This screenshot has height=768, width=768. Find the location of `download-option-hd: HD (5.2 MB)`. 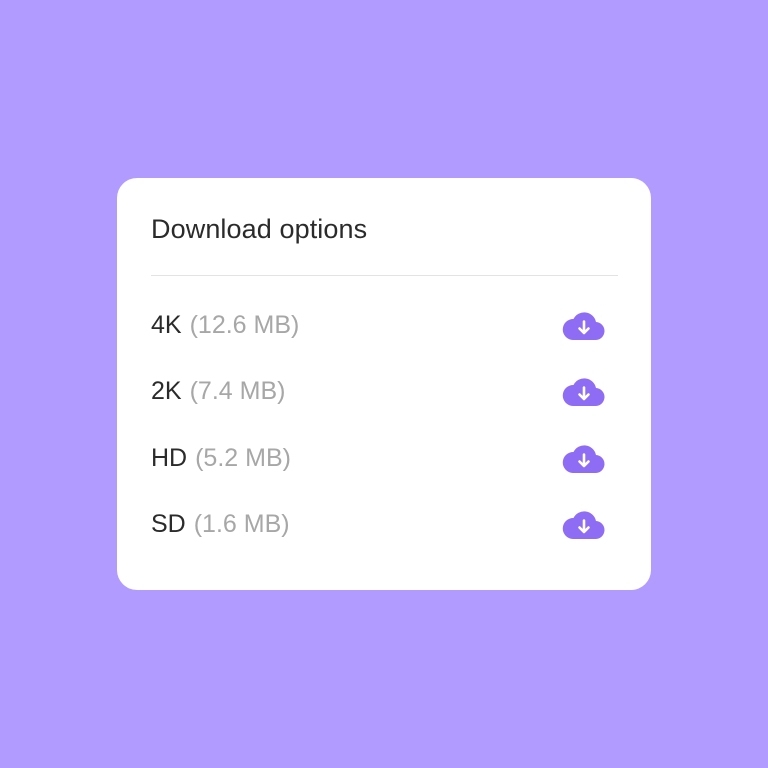

download-option-hd: HD (5.2 MB) is located at coordinates (384, 458).